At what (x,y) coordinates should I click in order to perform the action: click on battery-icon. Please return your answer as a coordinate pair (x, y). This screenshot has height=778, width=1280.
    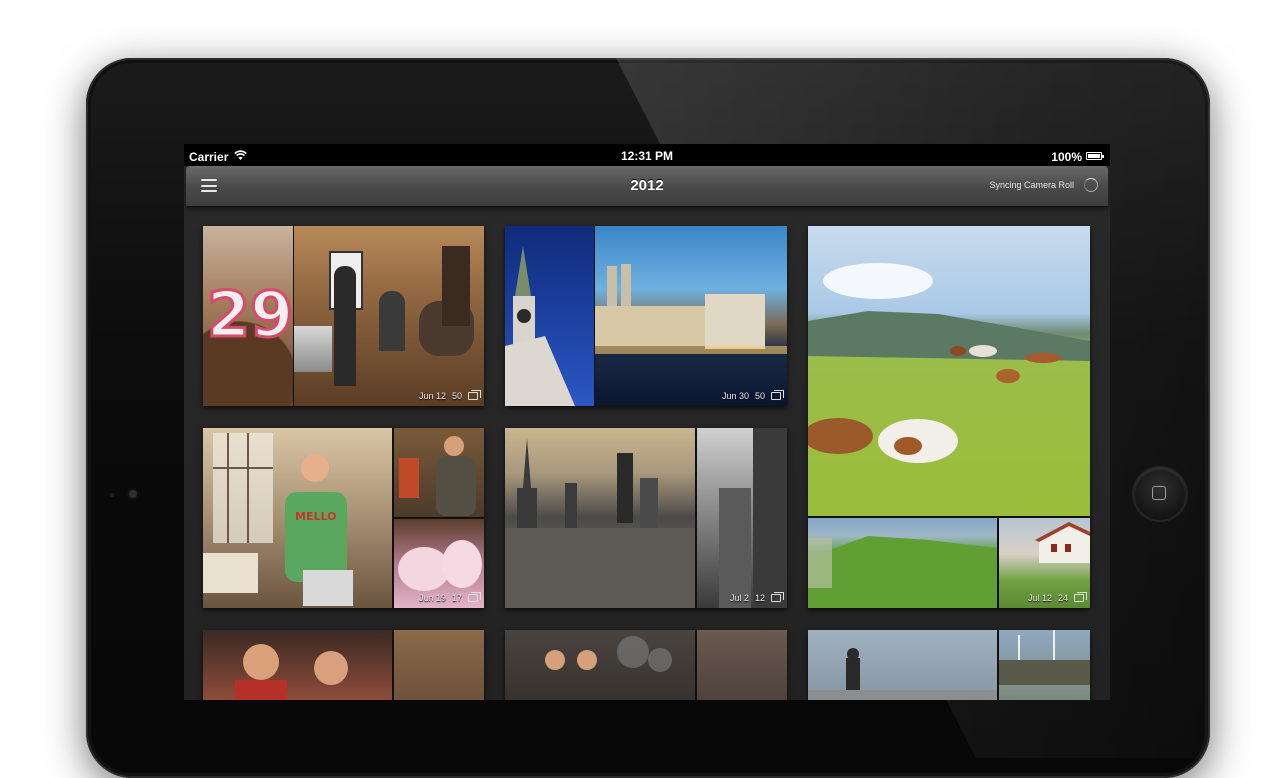
    Looking at the image, I should click on (1095, 156).